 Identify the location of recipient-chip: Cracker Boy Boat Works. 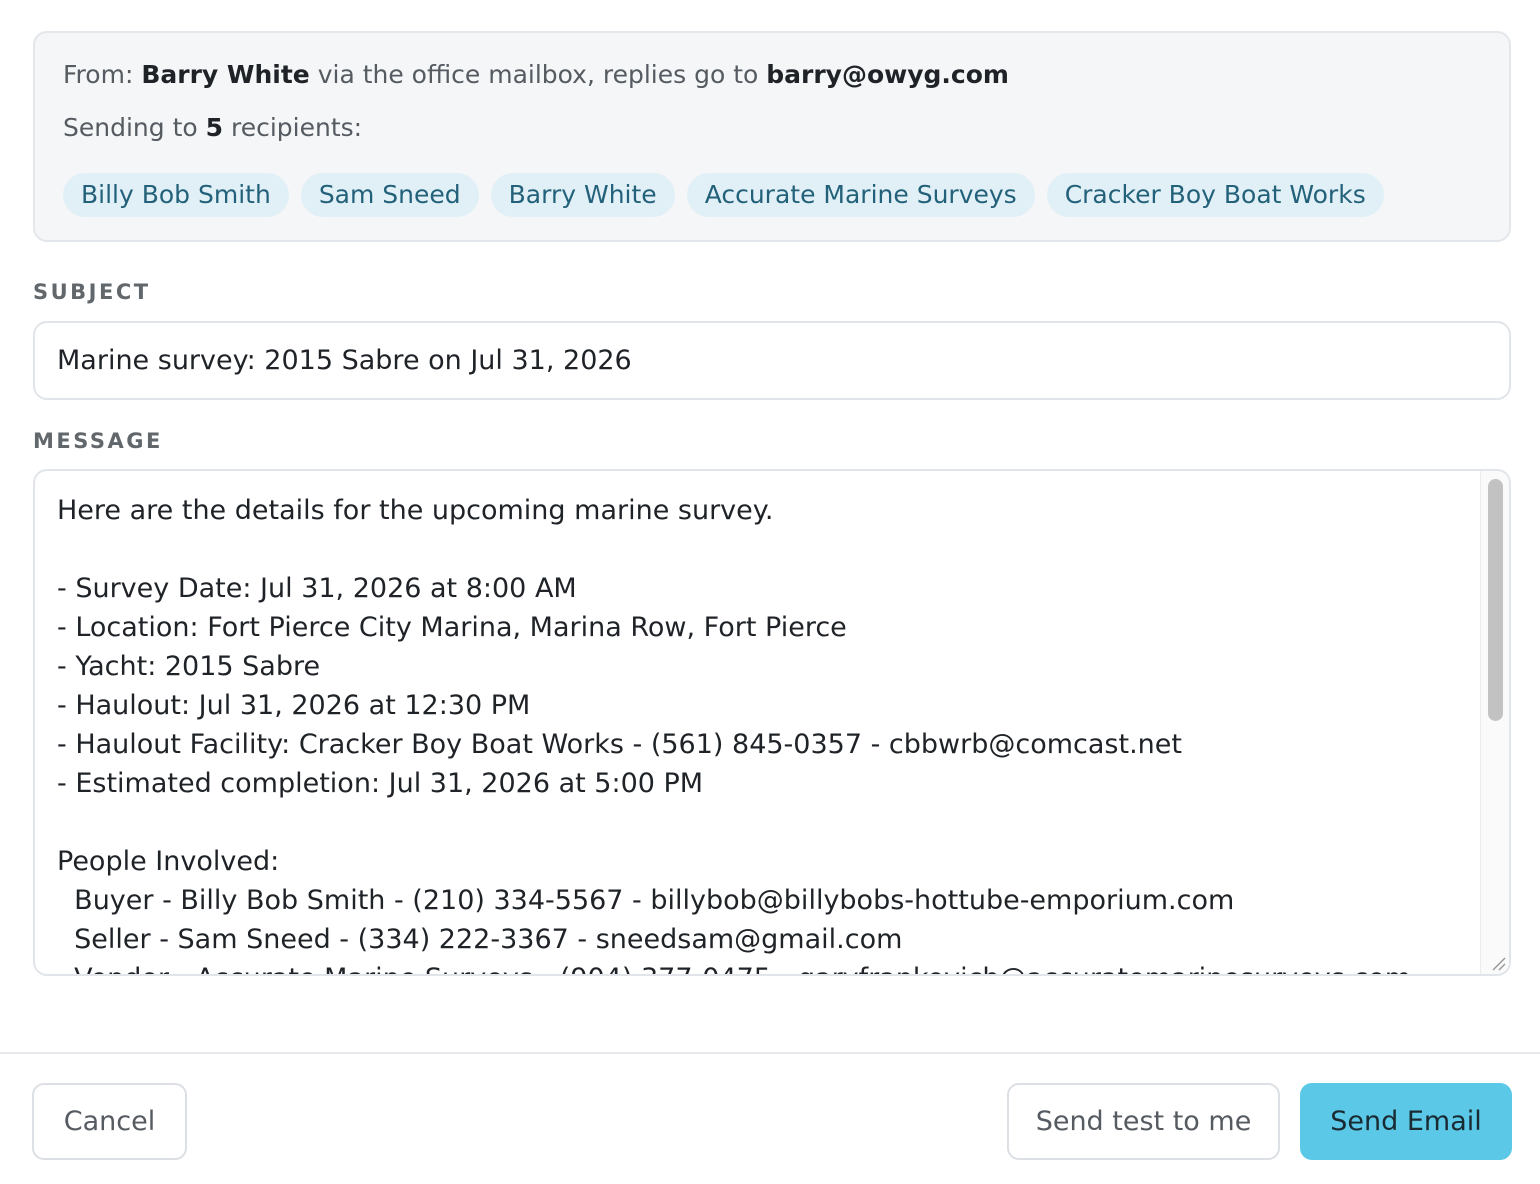
(1215, 195).